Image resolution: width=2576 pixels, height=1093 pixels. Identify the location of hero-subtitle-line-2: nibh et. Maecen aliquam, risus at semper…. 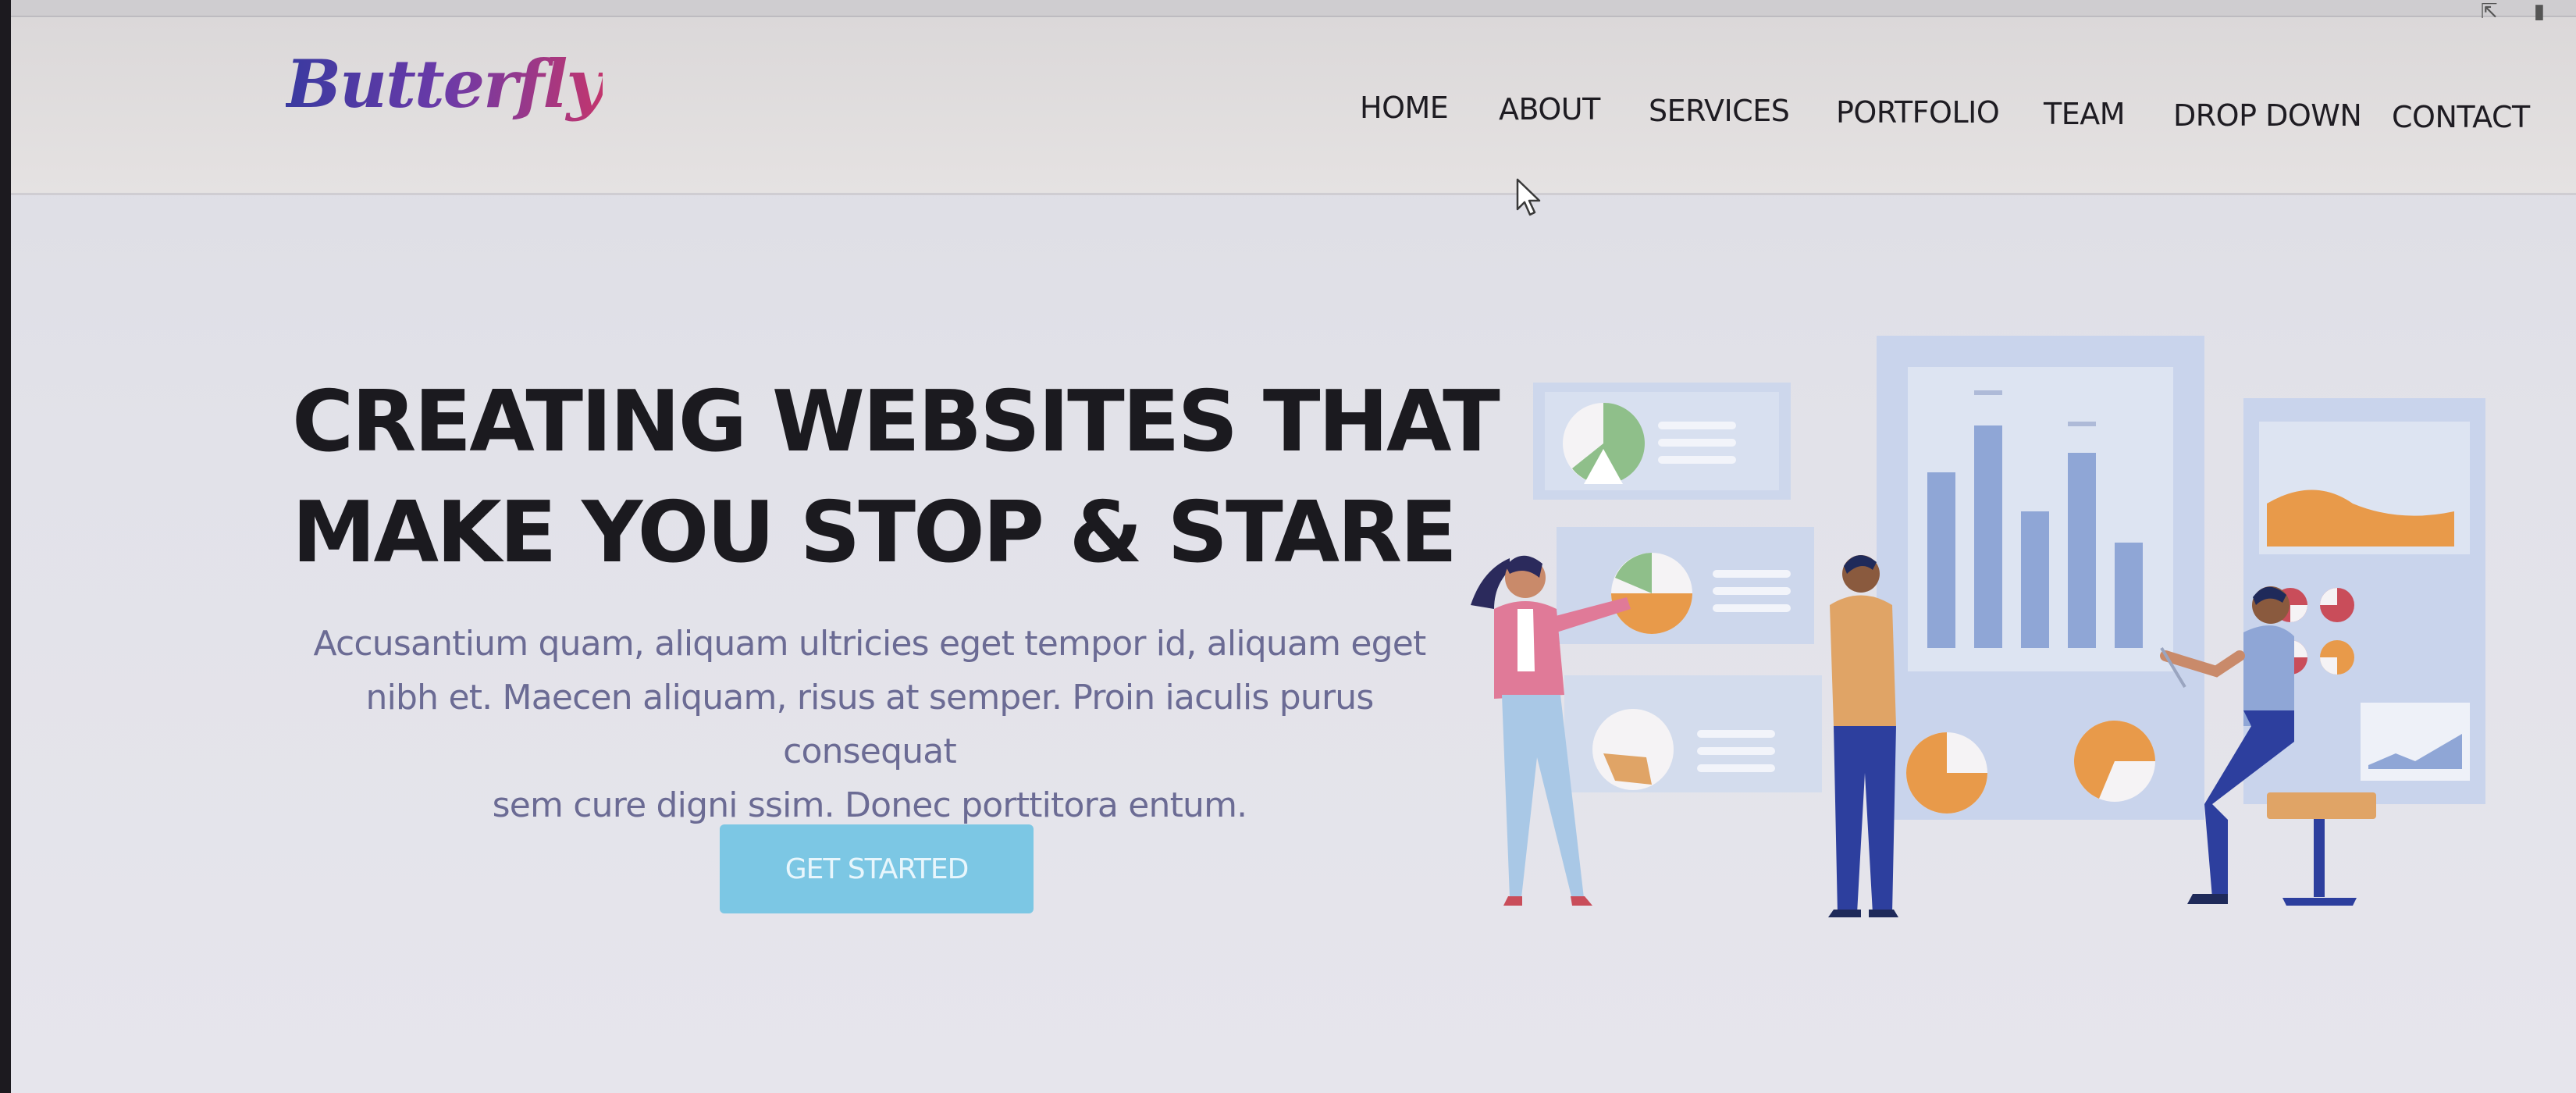
(870, 724).